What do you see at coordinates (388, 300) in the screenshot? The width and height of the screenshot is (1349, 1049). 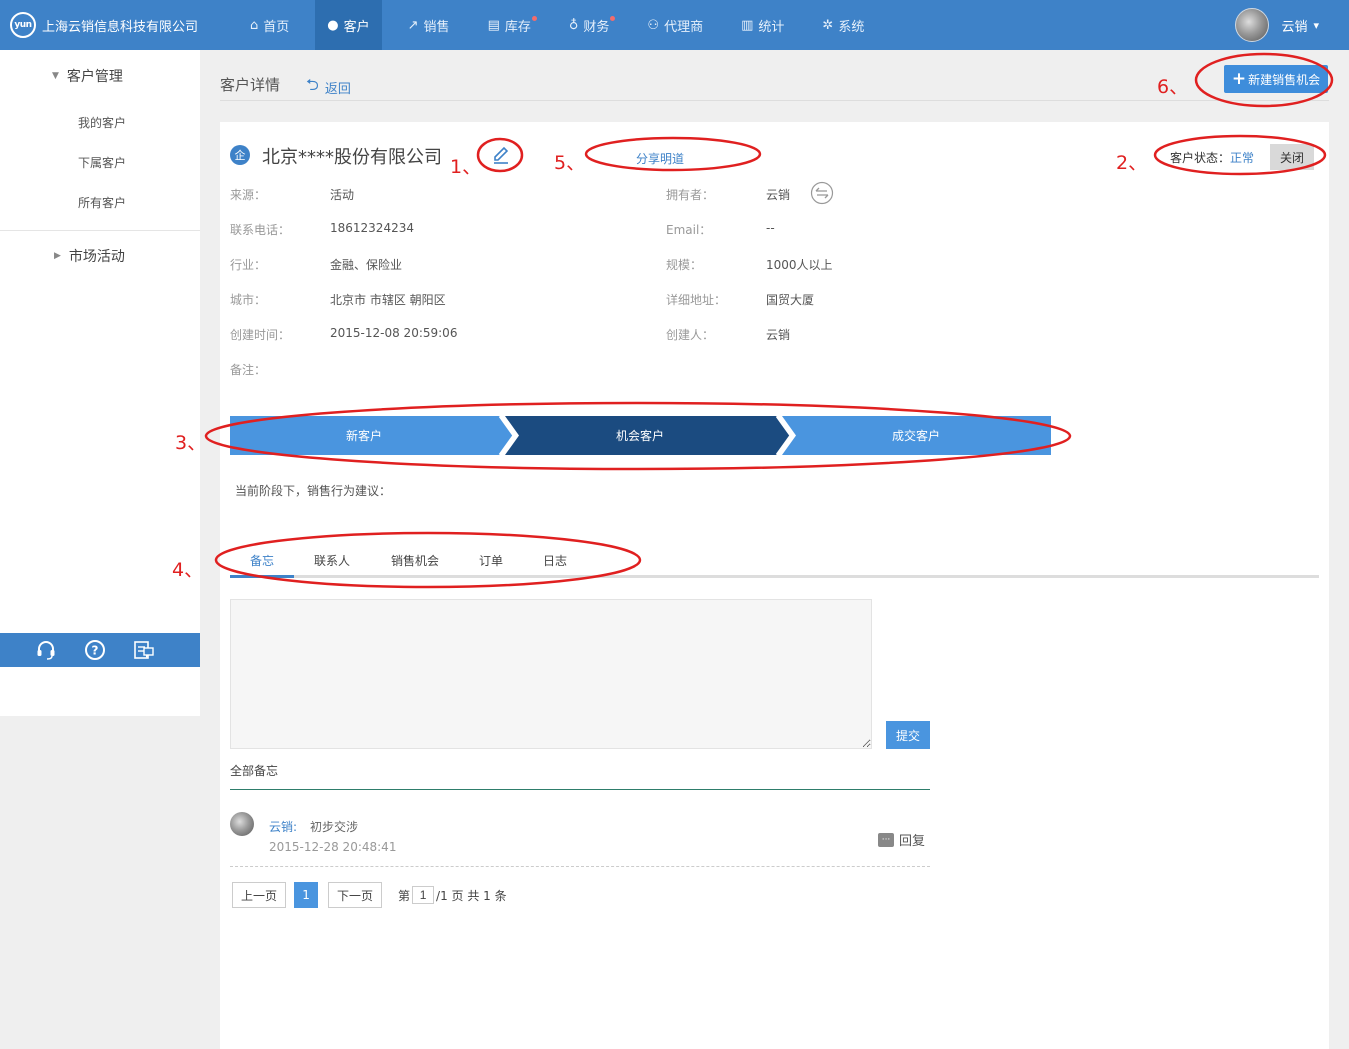 I see `info-value: 北京市 市辖区 朝阳区` at bounding box center [388, 300].